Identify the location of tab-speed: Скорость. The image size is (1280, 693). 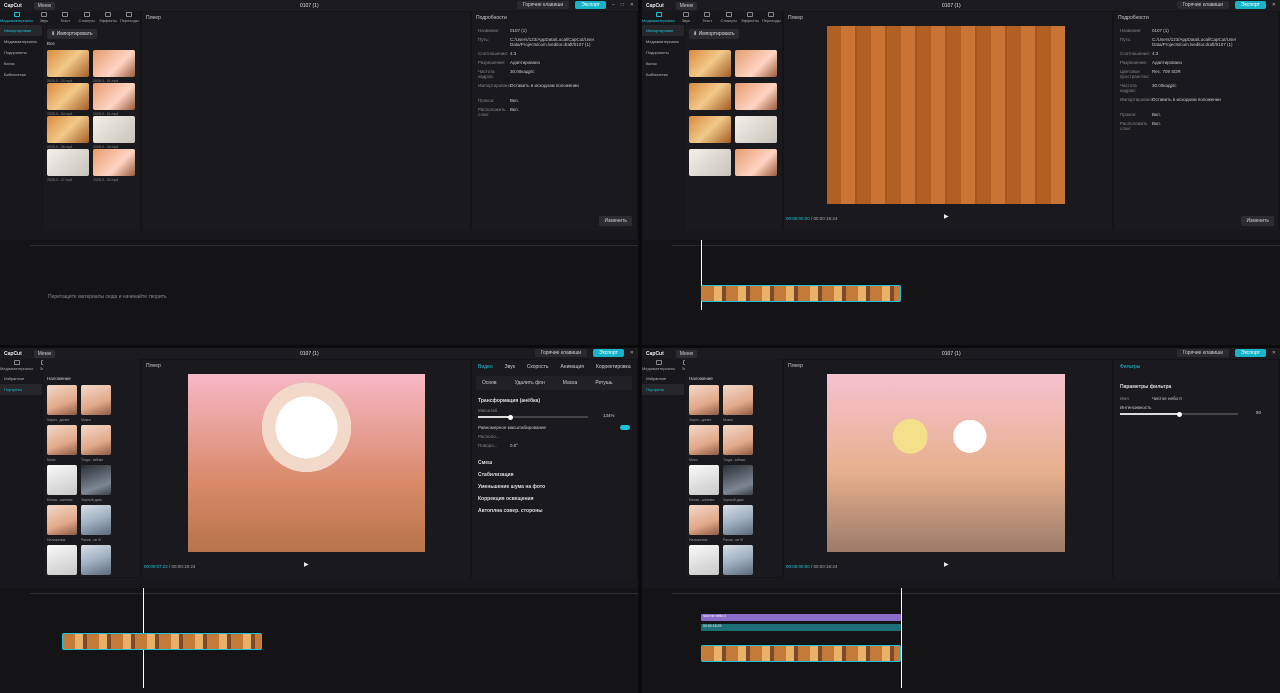
(538, 367).